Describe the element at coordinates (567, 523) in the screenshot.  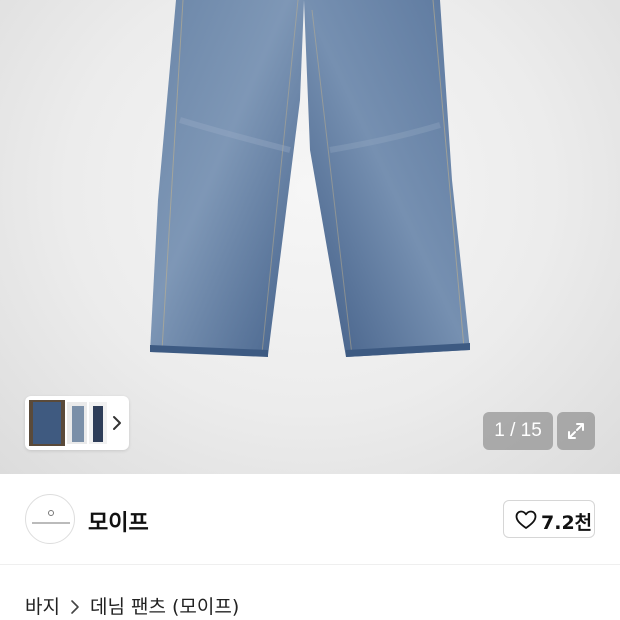
I see `like-count: 7.2천` at that location.